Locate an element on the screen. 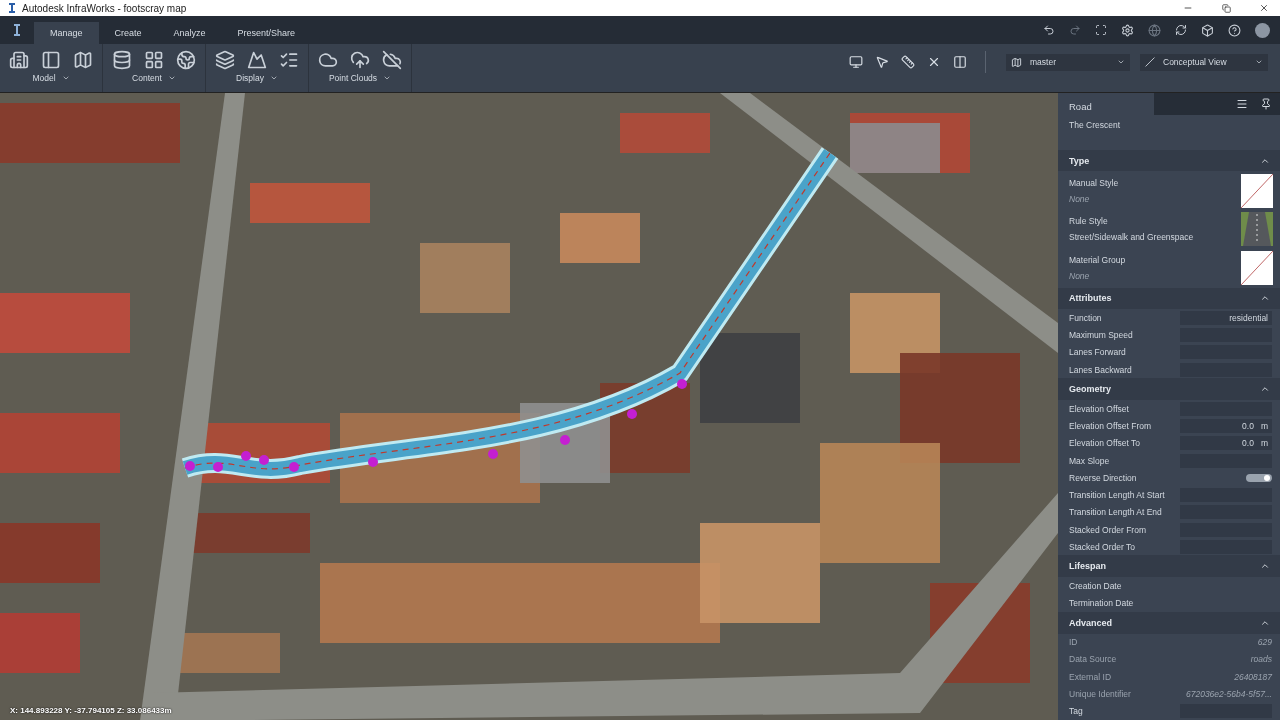 Image resolution: width=1280 pixels, height=720 pixels. pin-icon is located at coordinates (1266, 103).